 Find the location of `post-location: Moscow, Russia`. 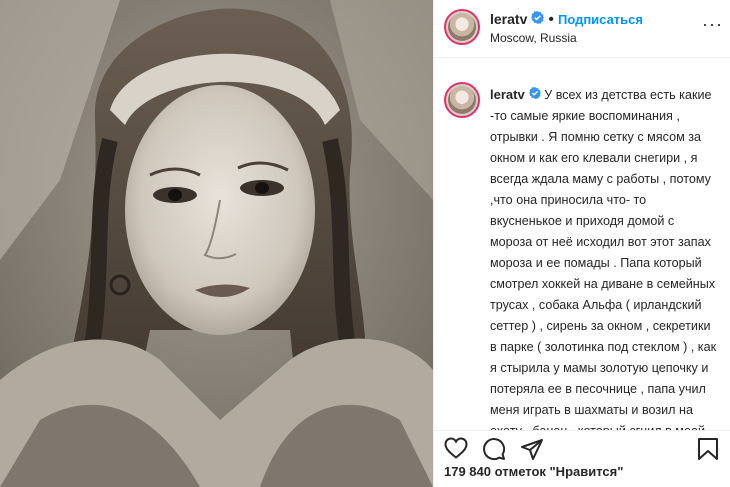

post-location: Moscow, Russia is located at coordinates (533, 38).